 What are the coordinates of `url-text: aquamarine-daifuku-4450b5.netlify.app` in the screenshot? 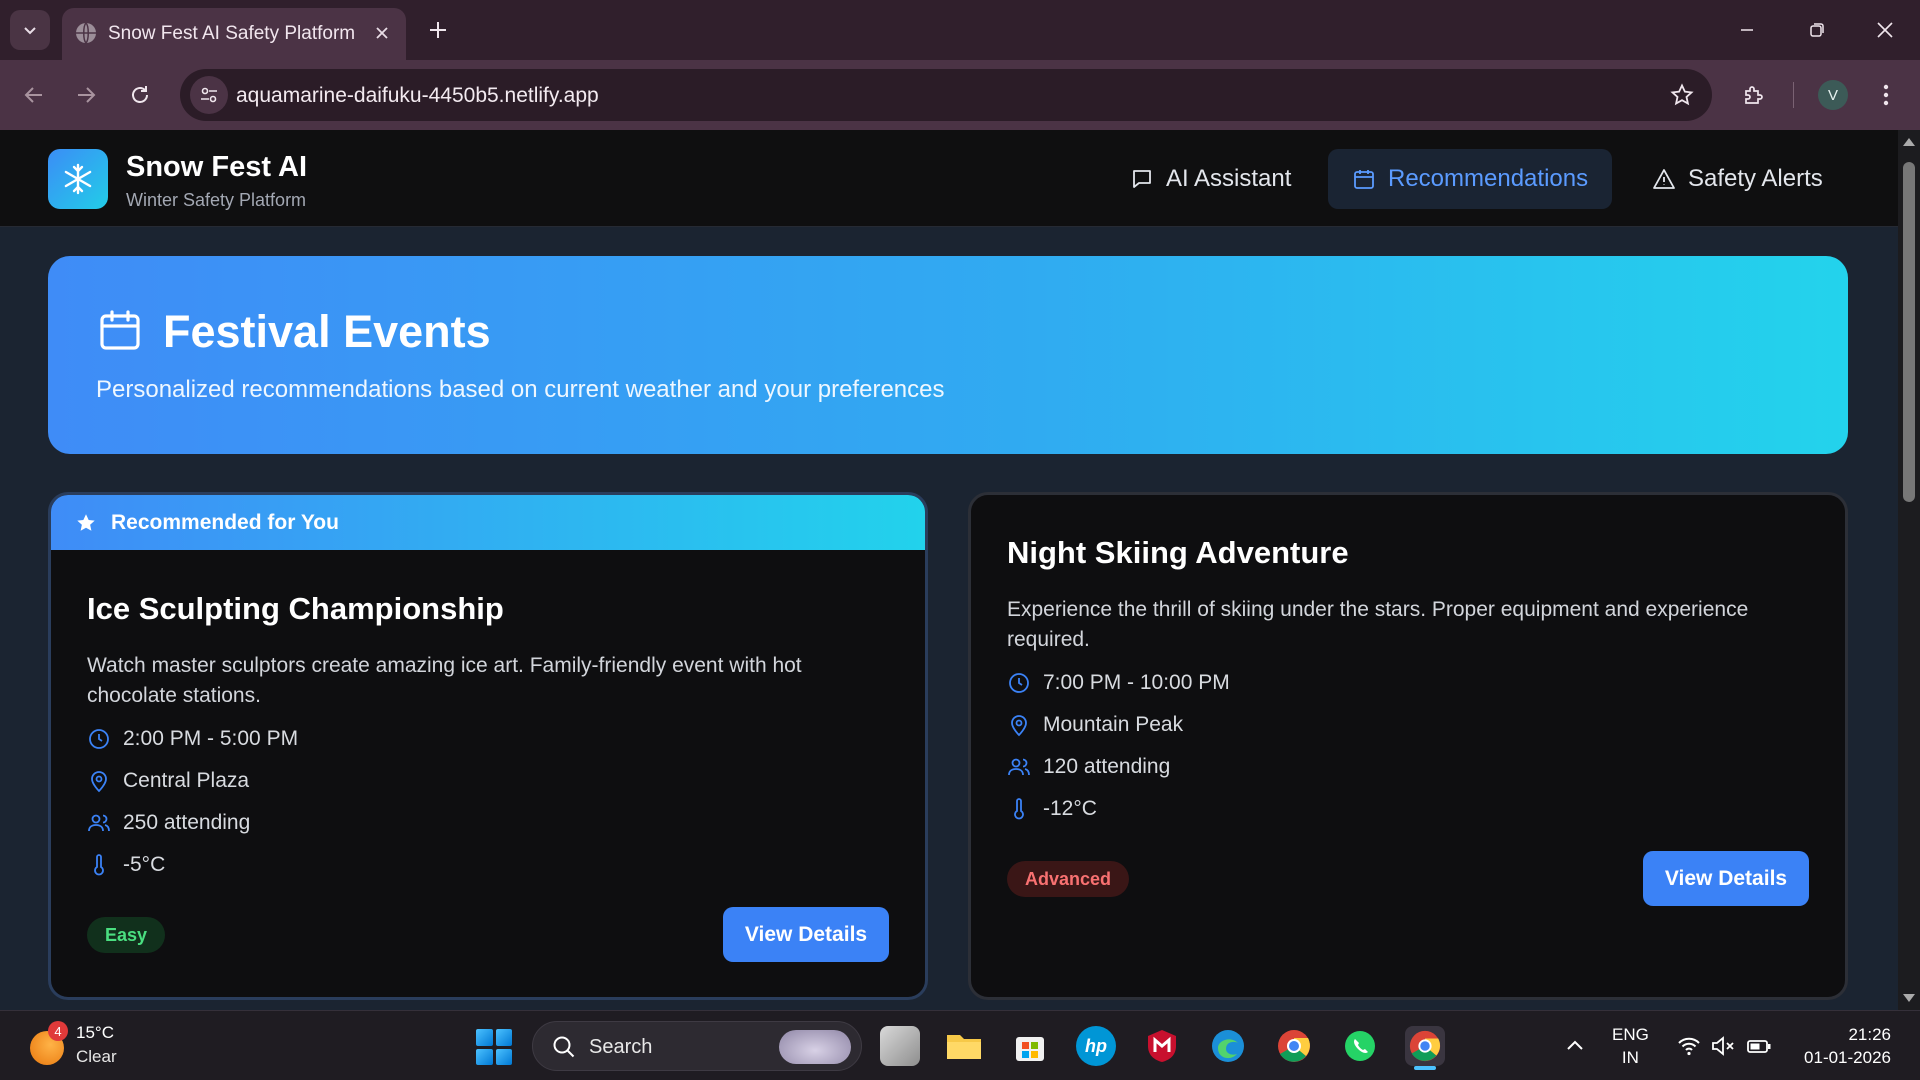 It's located at (417, 96).